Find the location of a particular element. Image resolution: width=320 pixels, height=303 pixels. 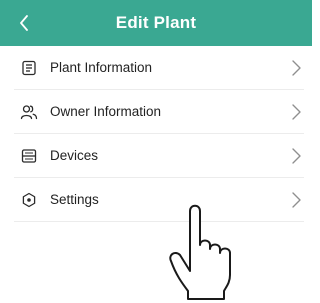

menu-item-label: Settings is located at coordinates (74, 199).